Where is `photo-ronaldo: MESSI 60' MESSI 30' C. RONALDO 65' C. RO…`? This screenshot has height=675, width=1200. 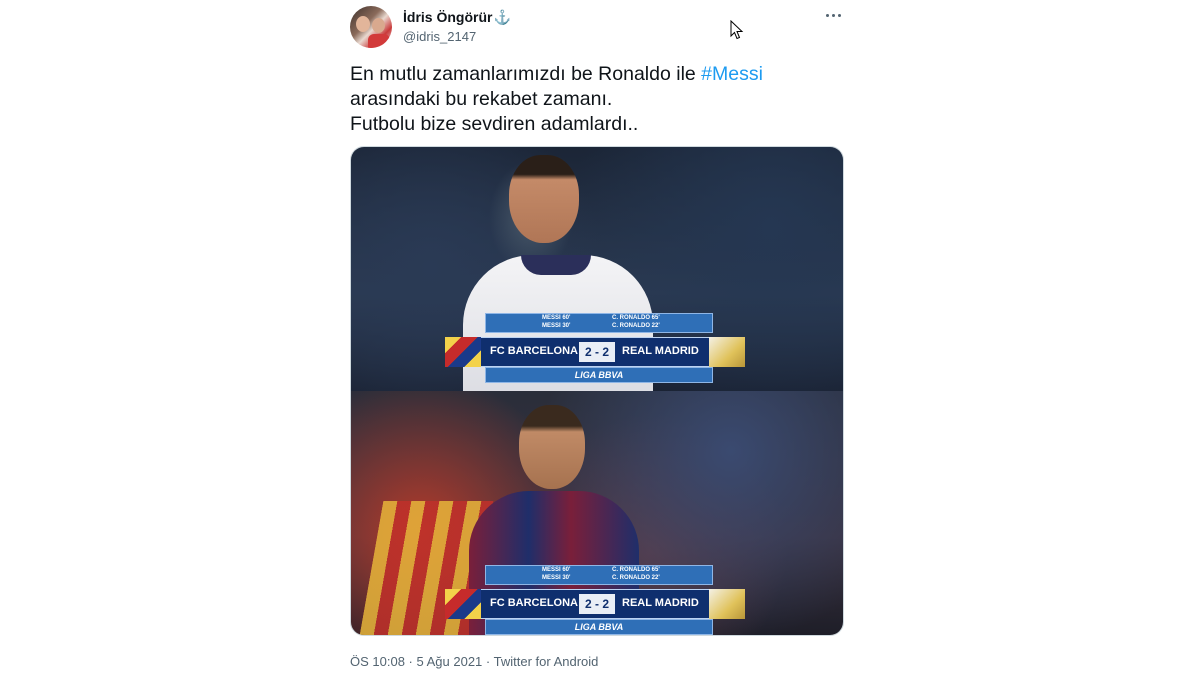
photo-ronaldo: MESSI 60' MESSI 30' C. RONALDO 65' C. RO… is located at coordinates (597, 269).